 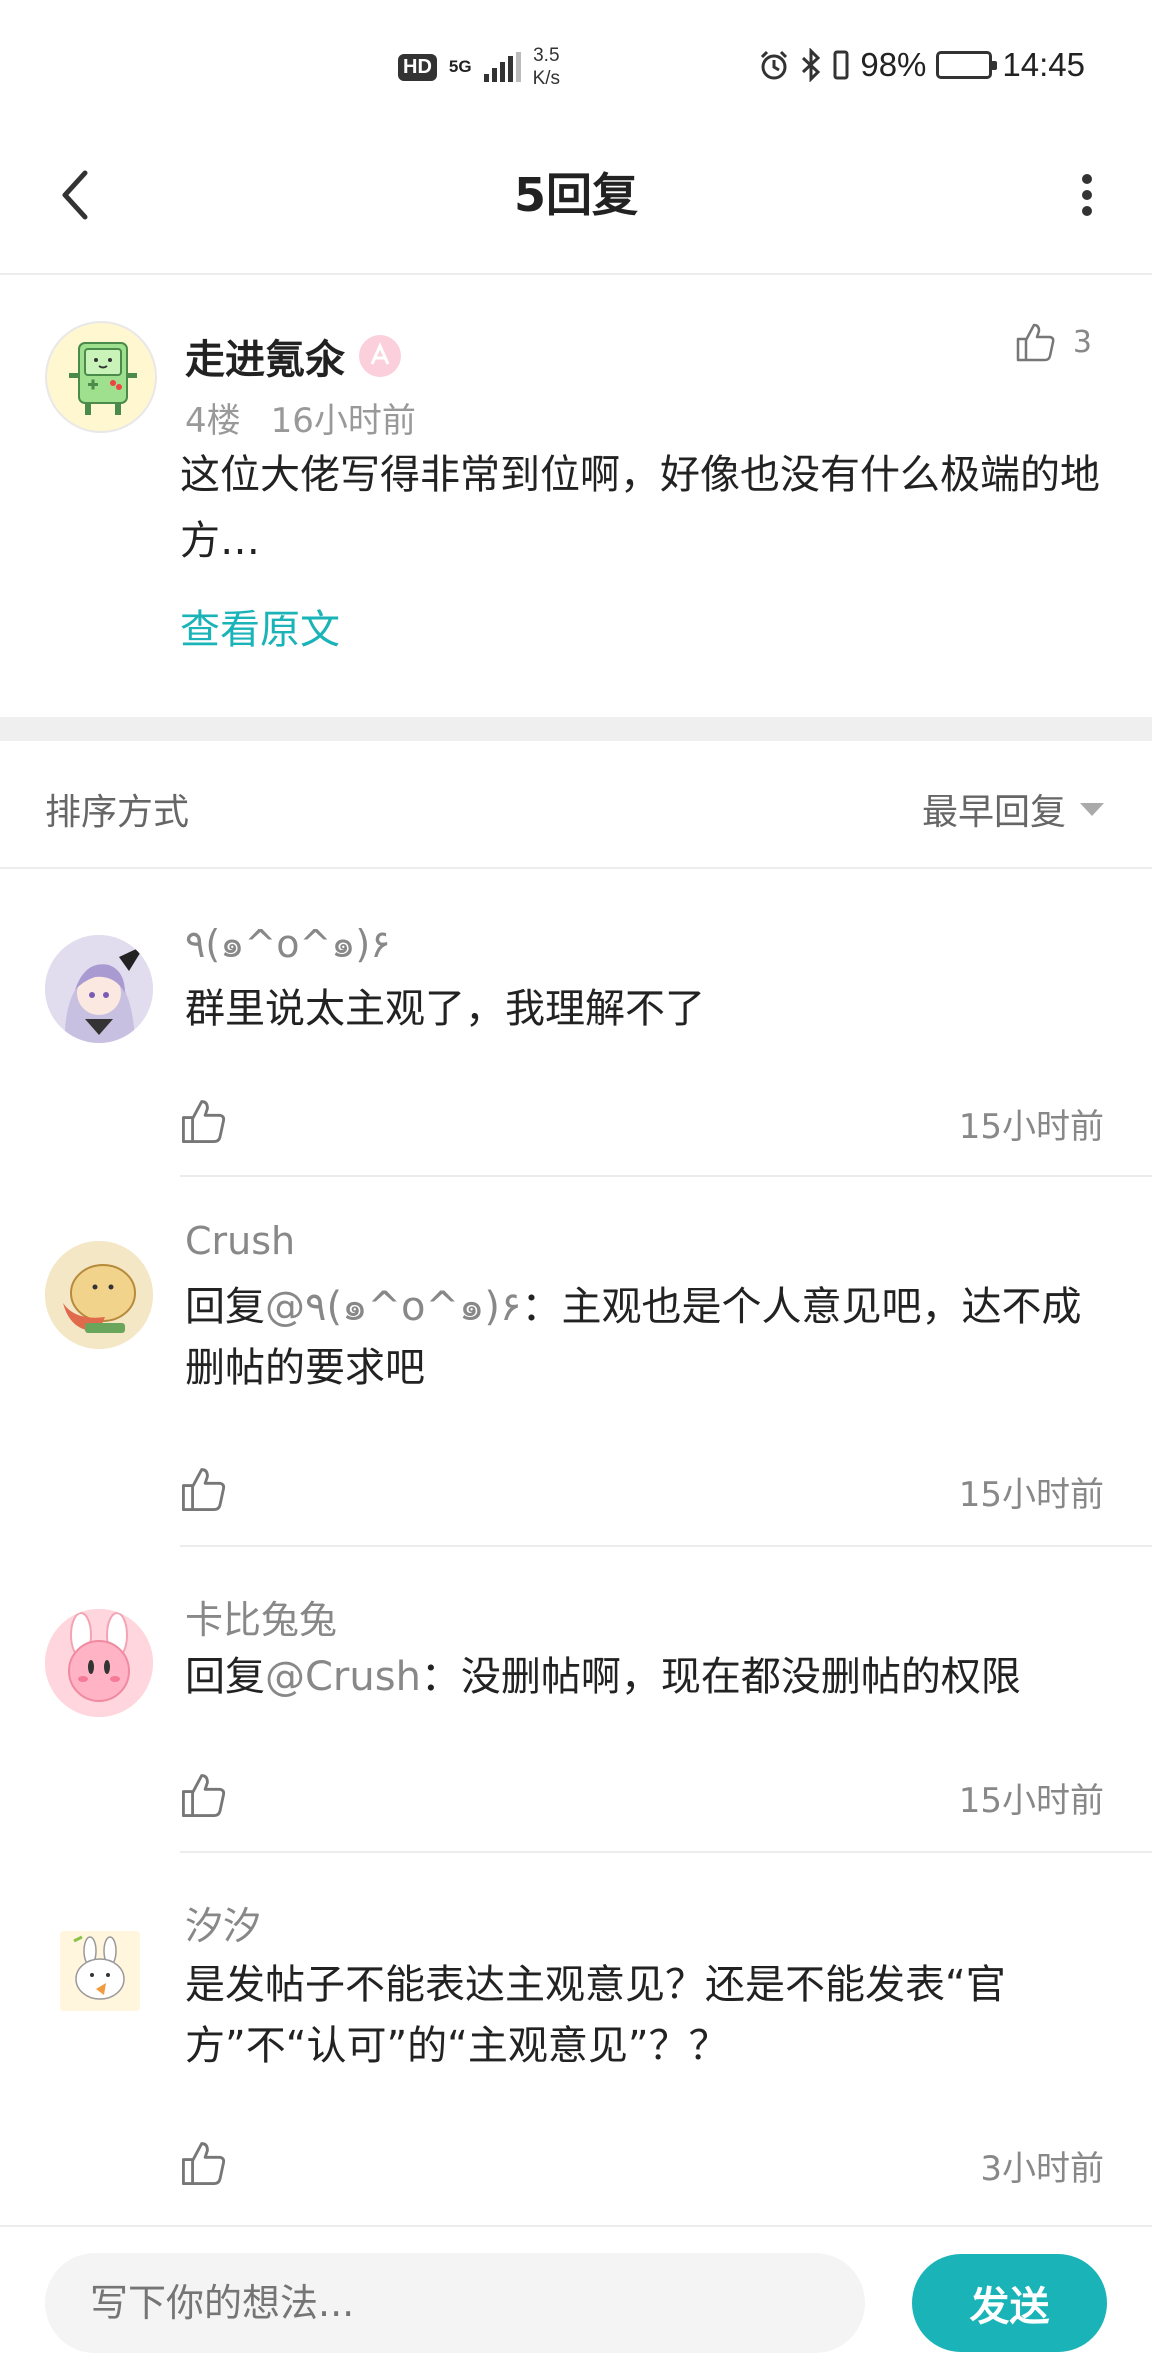 What do you see at coordinates (774, 65) in the screenshot?
I see `alarm-icon` at bounding box center [774, 65].